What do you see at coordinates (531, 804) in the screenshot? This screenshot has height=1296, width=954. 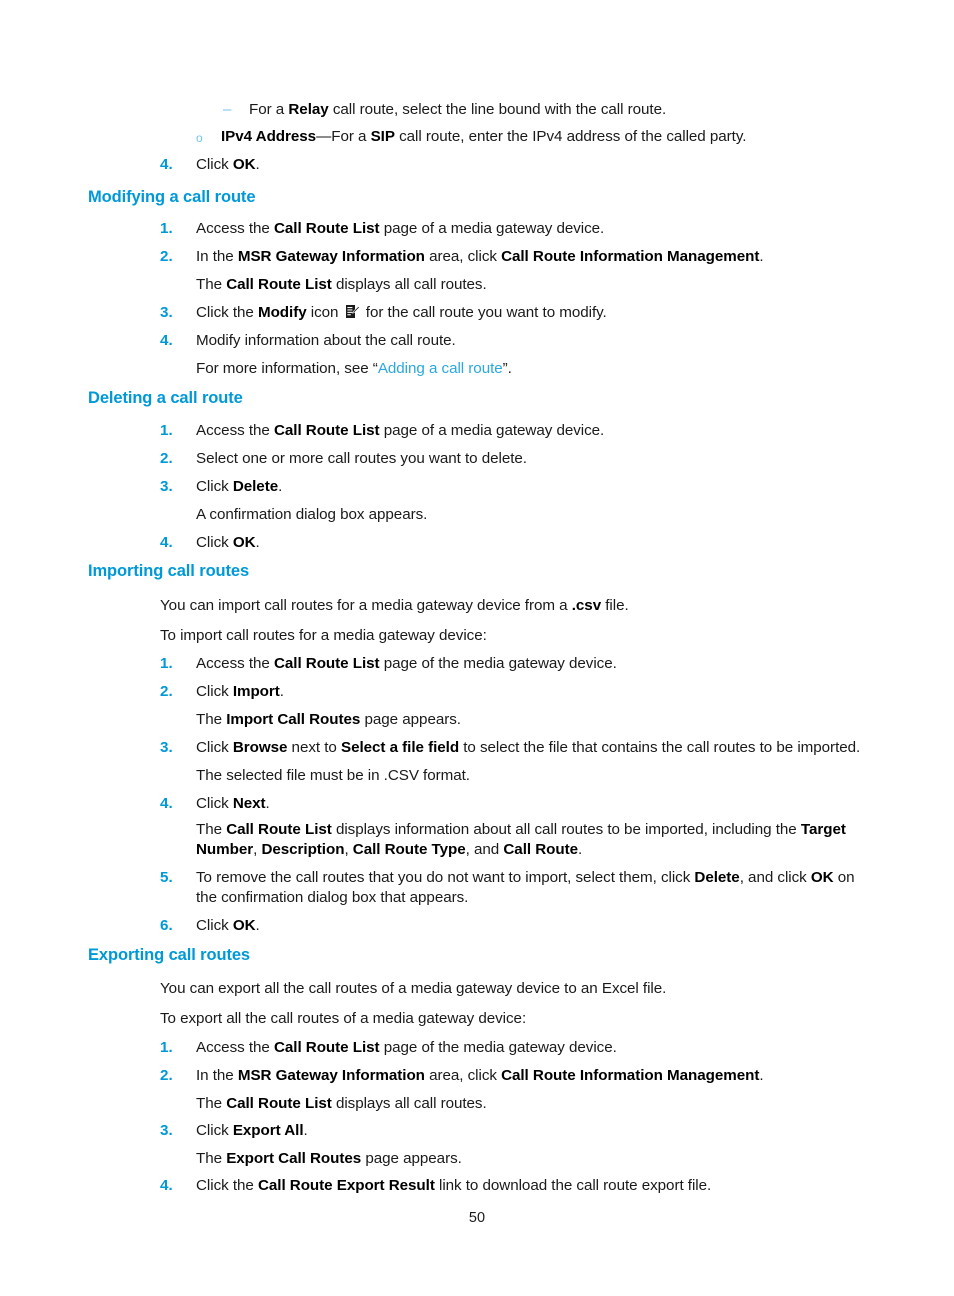 I see `step-text: Click Next.` at bounding box center [531, 804].